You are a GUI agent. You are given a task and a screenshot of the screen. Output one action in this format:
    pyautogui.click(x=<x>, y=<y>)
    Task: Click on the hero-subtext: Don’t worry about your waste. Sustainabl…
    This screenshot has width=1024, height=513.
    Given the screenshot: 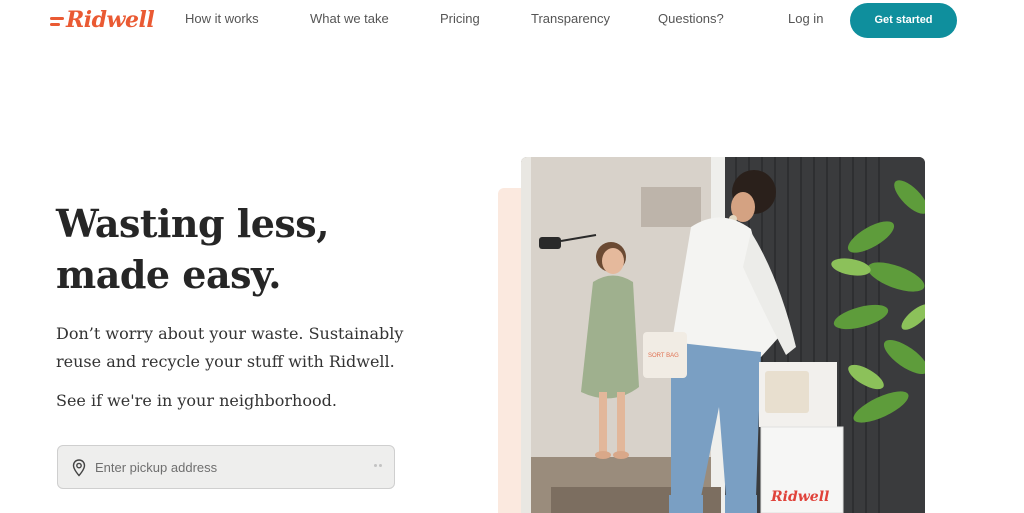 What is the action you would take?
    pyautogui.click(x=230, y=347)
    